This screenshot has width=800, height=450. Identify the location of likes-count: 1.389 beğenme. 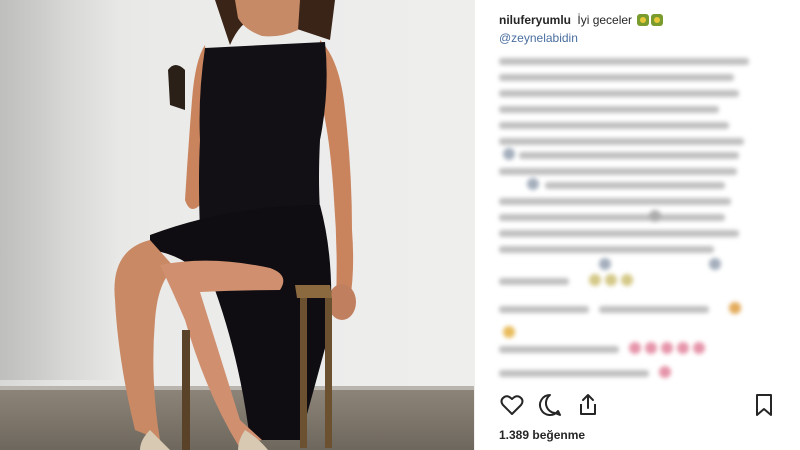
(542, 435).